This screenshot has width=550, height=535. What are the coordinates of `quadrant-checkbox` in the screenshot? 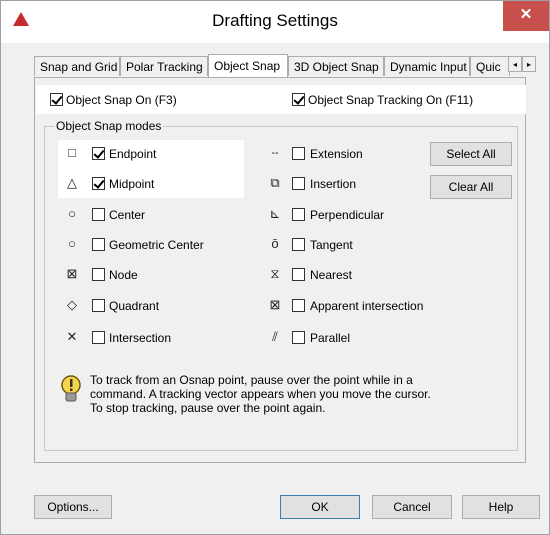 It's located at (98, 305).